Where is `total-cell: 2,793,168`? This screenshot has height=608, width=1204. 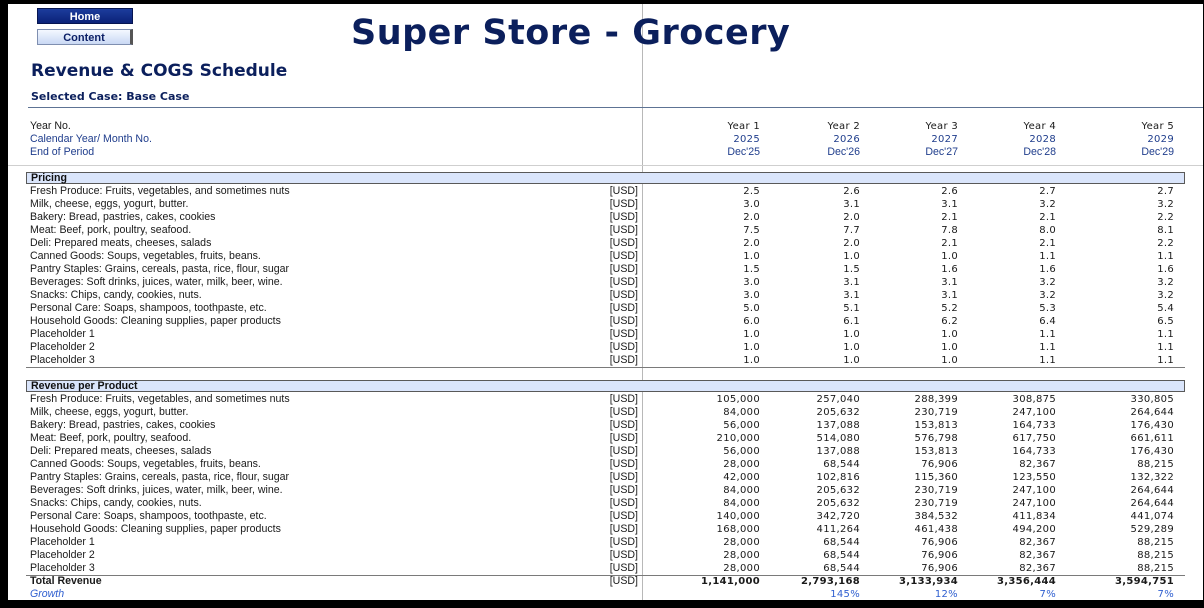 total-cell: 2,793,168 is located at coordinates (830, 581).